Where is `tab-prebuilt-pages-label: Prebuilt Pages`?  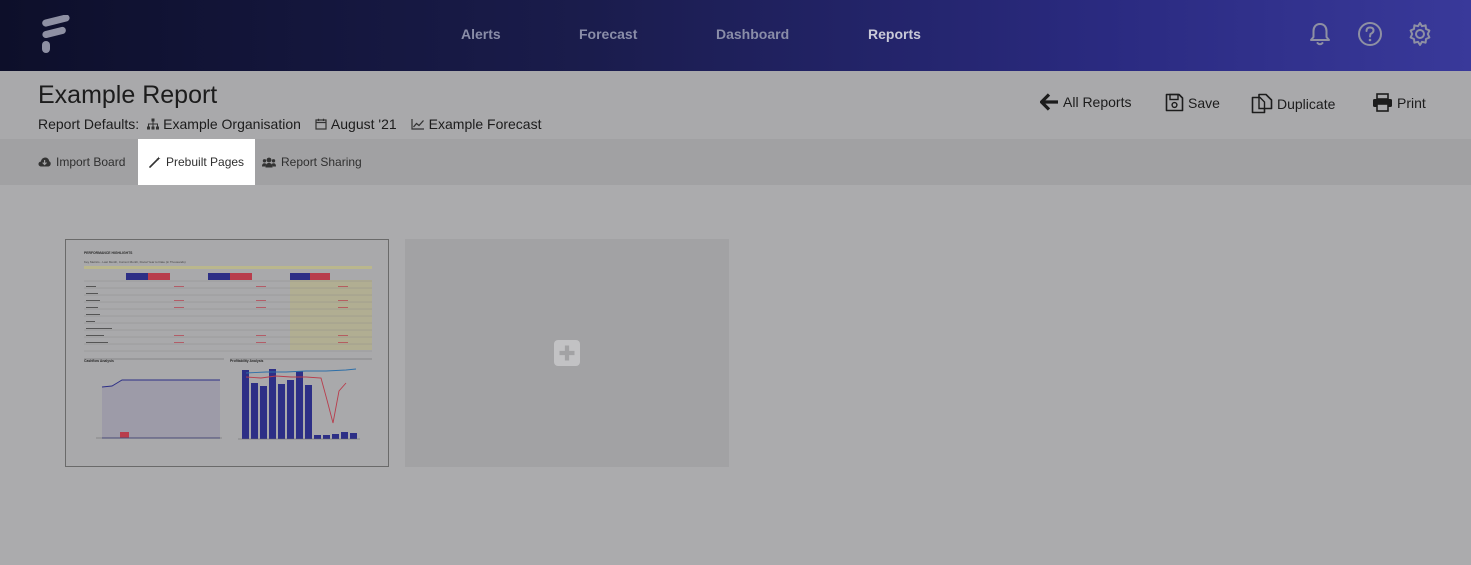
tab-prebuilt-pages-label: Prebuilt Pages is located at coordinates (205, 162).